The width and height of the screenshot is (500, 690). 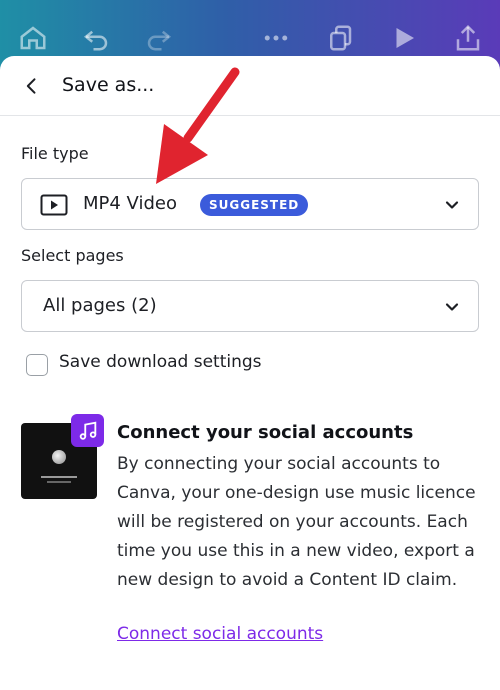 What do you see at coordinates (265, 432) in the screenshot?
I see `connect-title: Connect your social accounts` at bounding box center [265, 432].